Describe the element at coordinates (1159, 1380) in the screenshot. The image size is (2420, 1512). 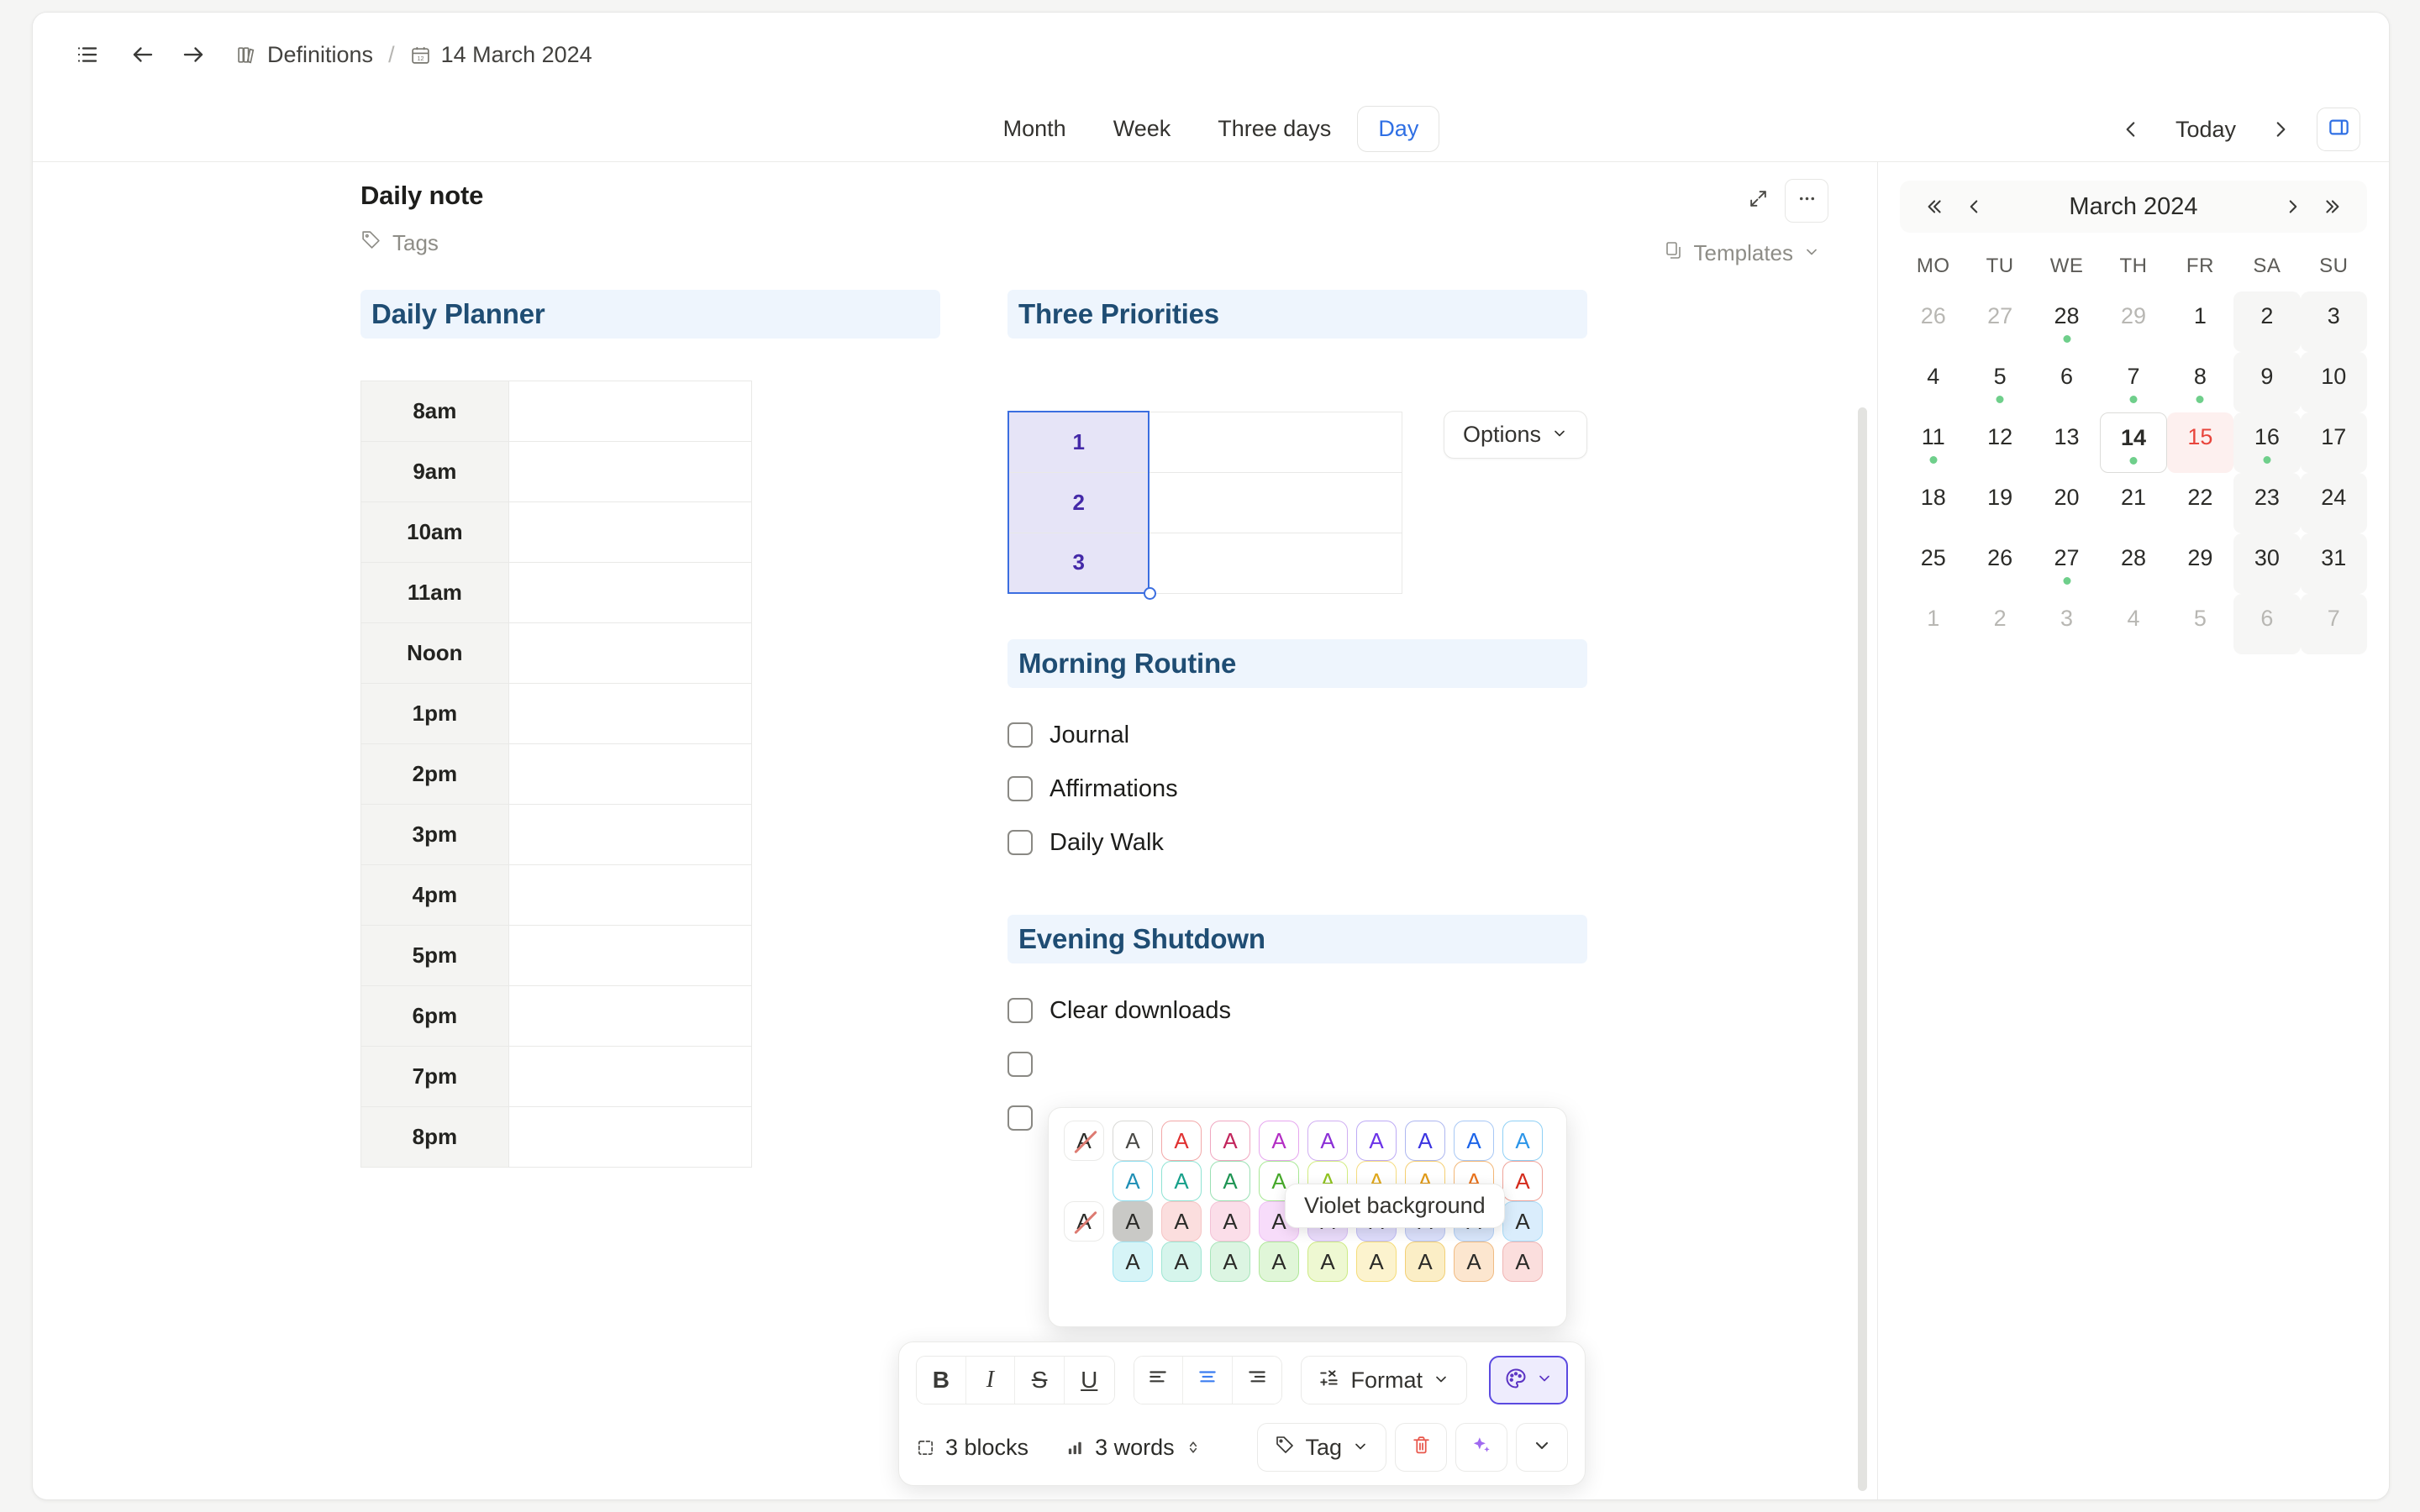
I see `align-left-button` at that location.